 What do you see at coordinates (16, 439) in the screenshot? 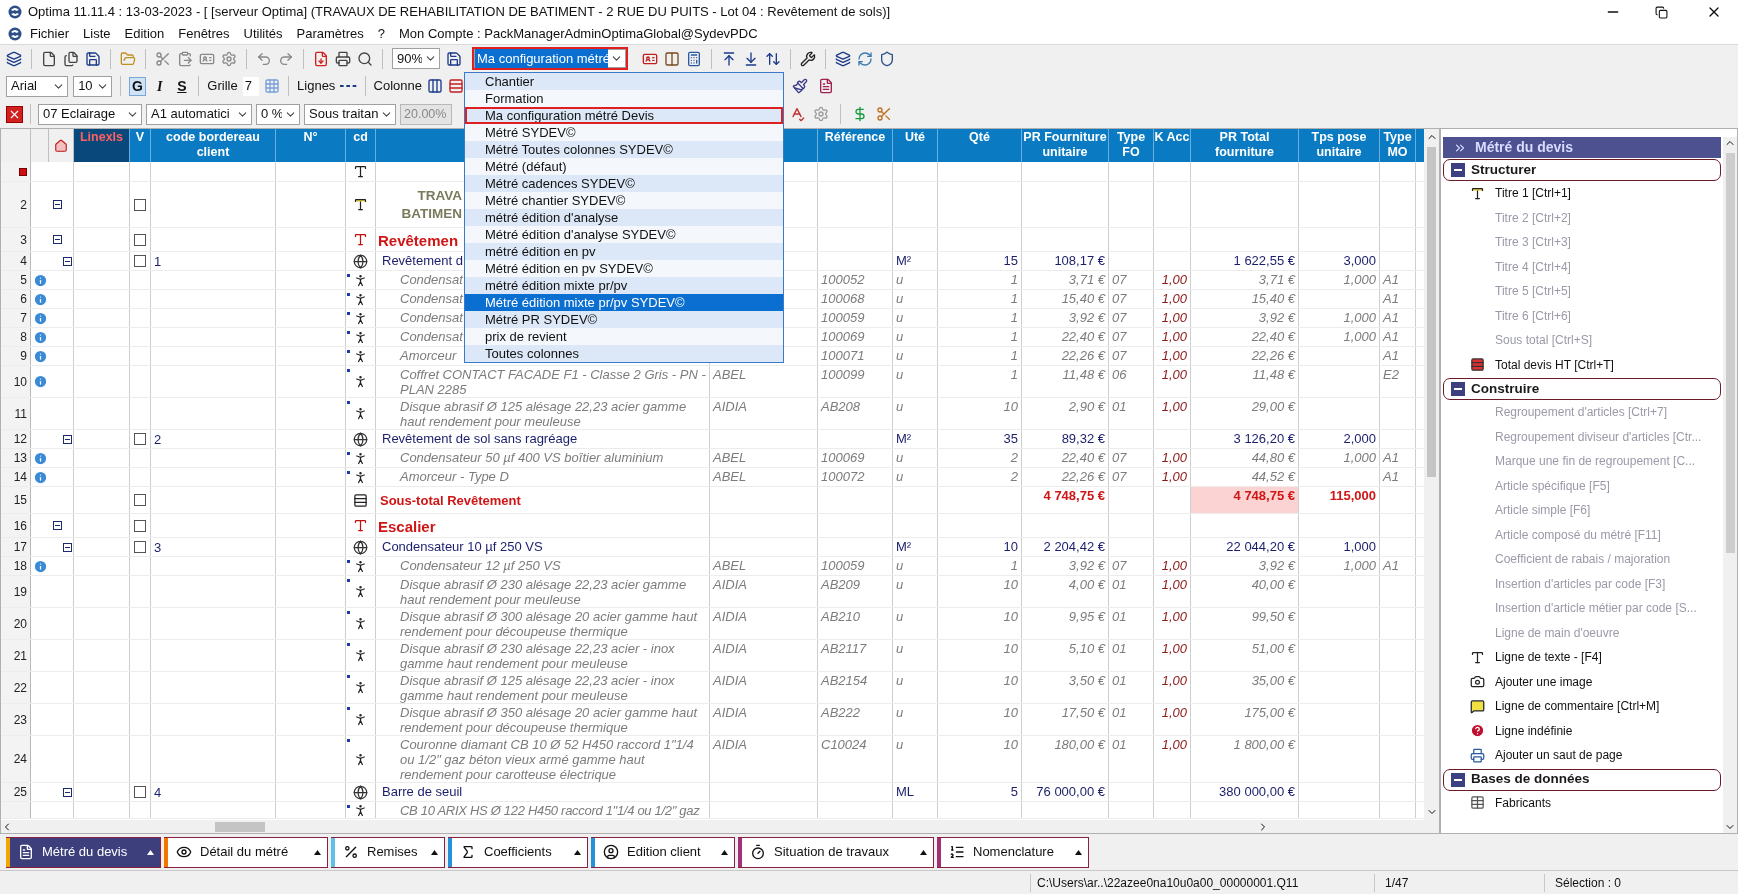
I see `row-header: 12` at bounding box center [16, 439].